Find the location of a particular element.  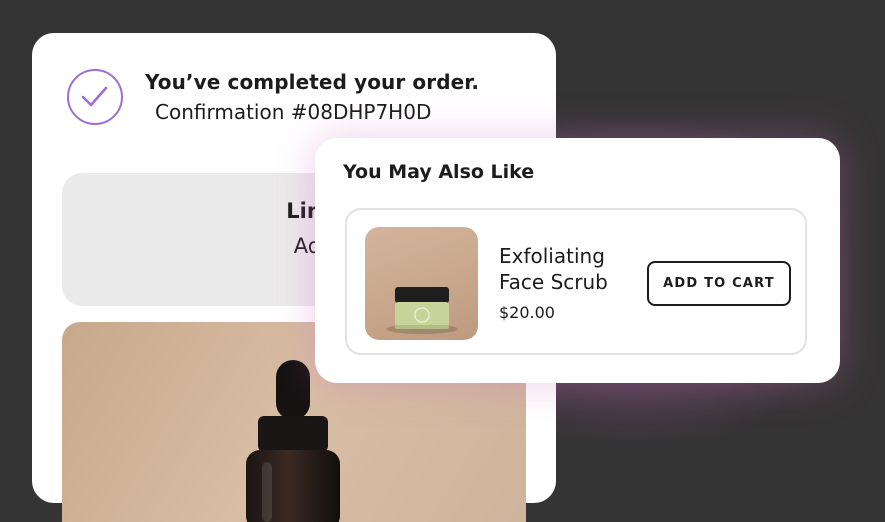

confirmation-number: Confirmation #08DHP7H0D is located at coordinates (293, 112).